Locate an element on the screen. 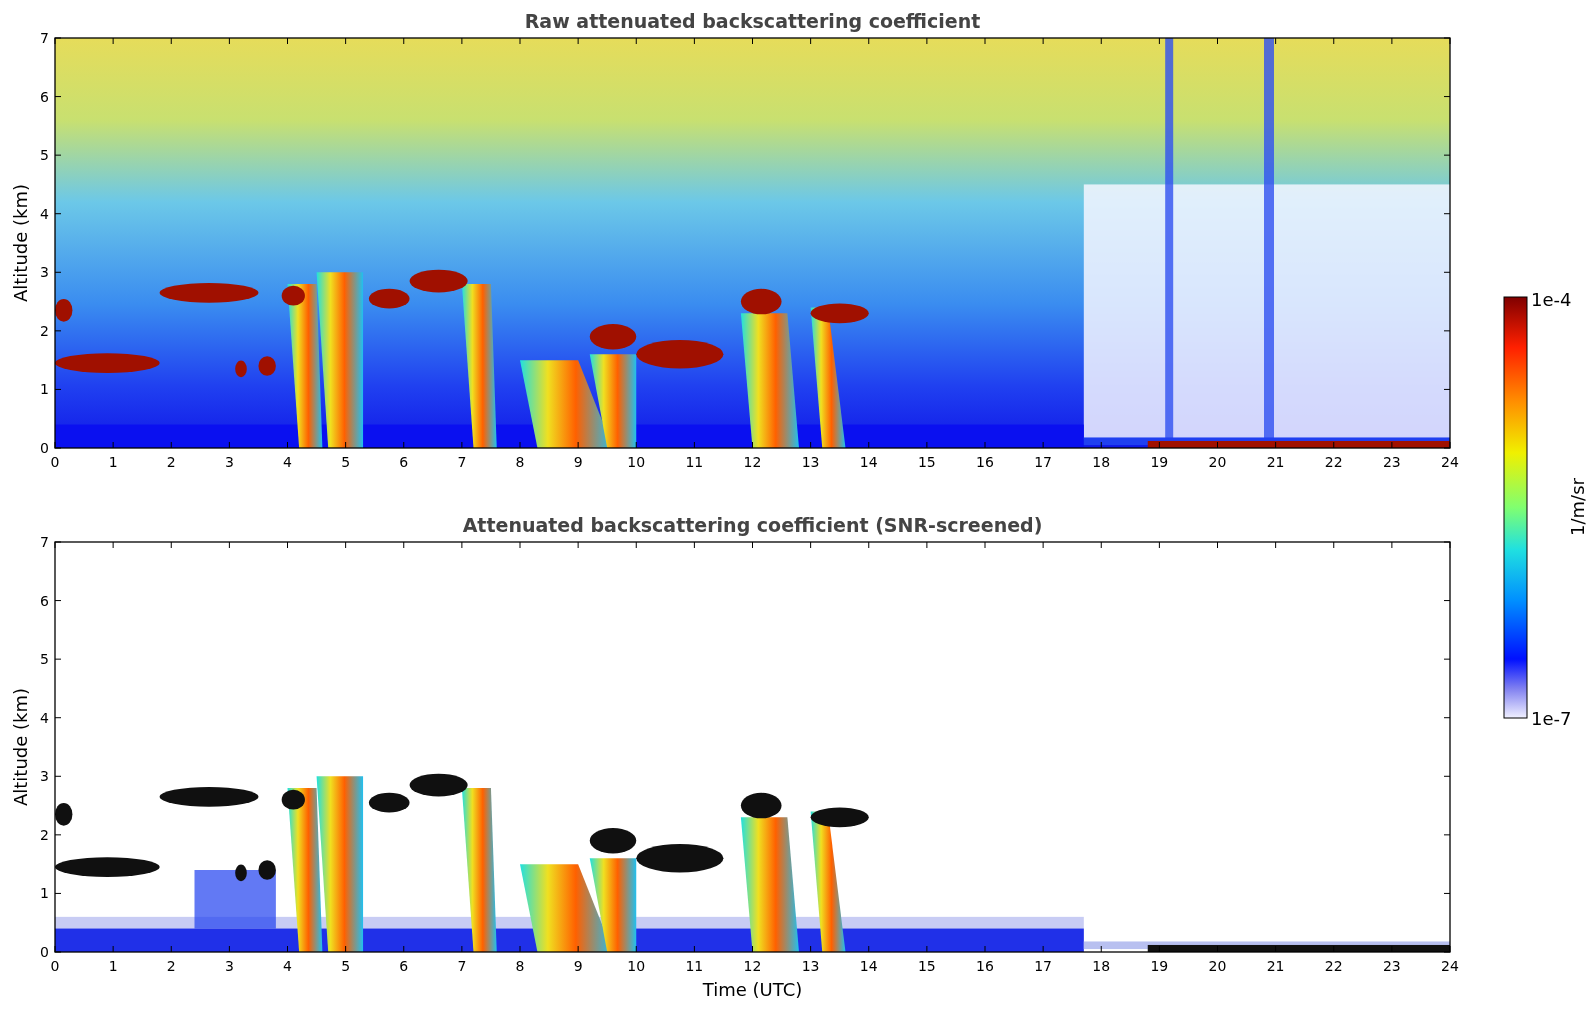  colorbar-label: 1e-7 is located at coordinates (1551, 718).